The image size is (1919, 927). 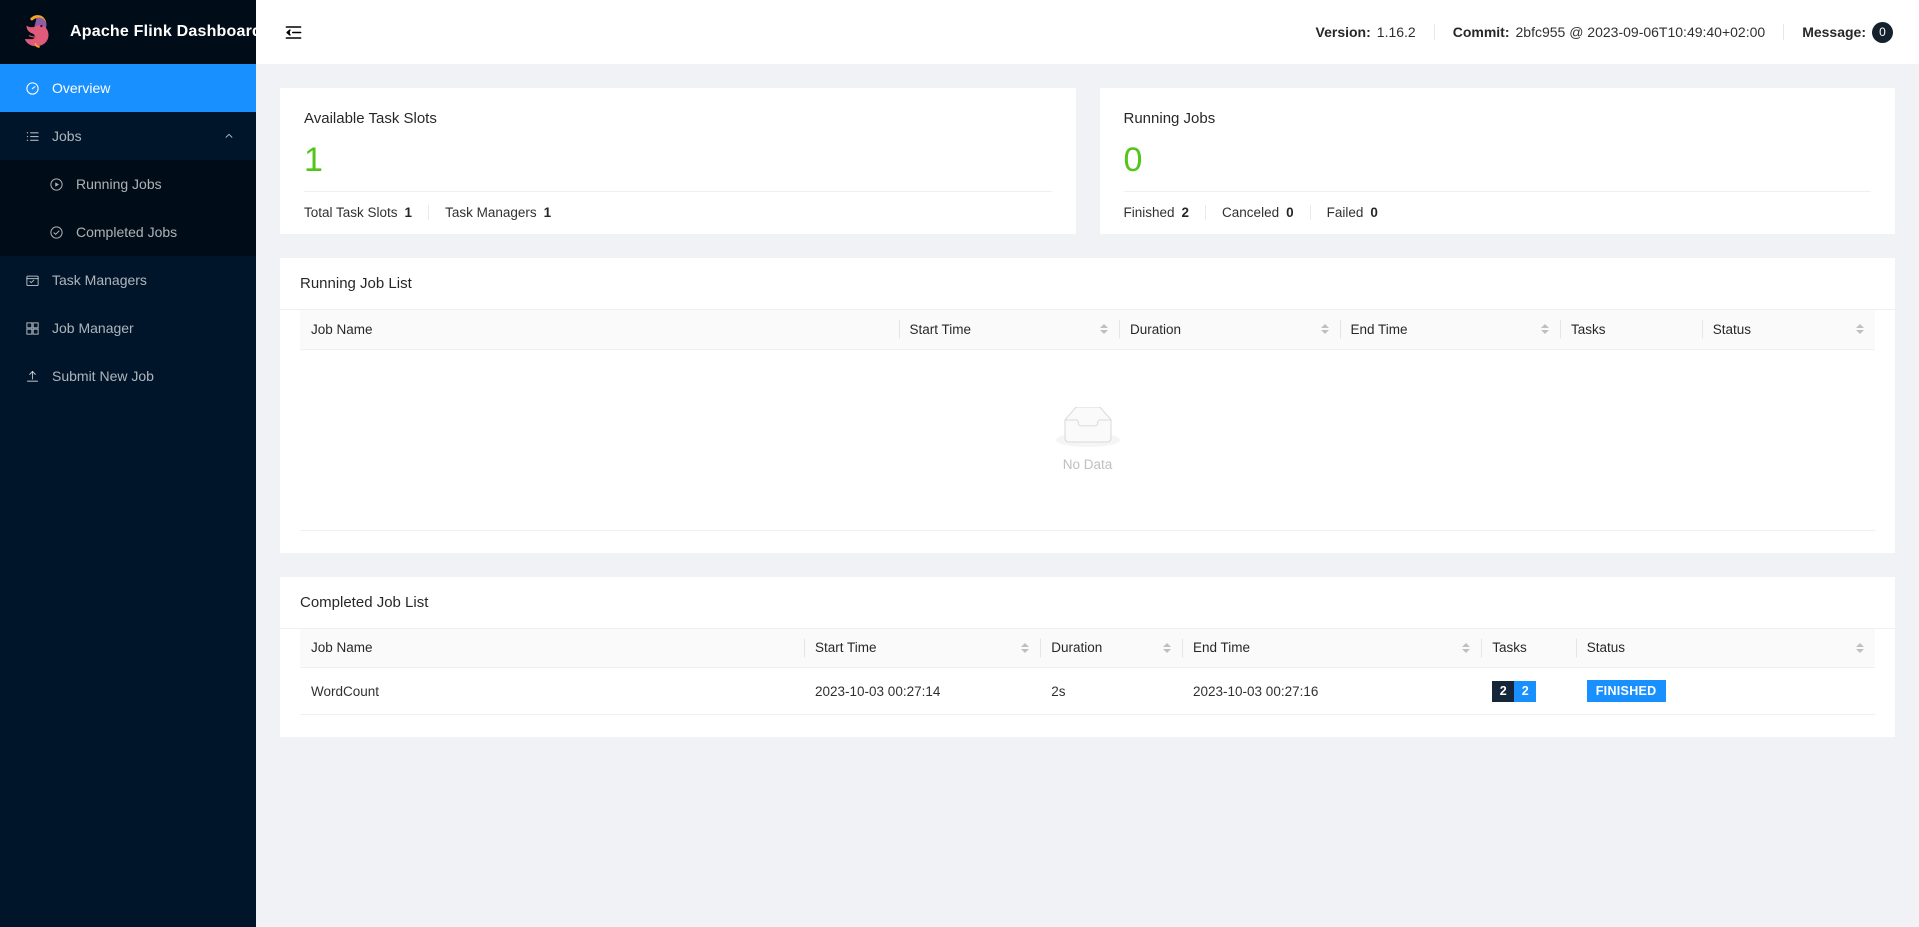 I want to click on card-title: Available Task Slots, so click(x=370, y=118).